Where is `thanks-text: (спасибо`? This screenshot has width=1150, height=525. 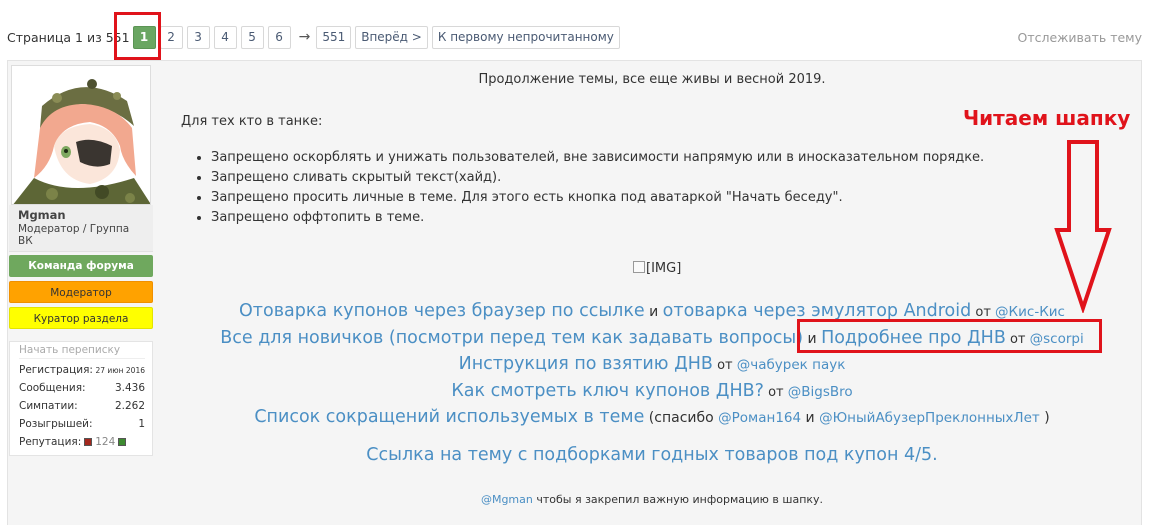
thanks-text: (спасибо is located at coordinates (681, 418).